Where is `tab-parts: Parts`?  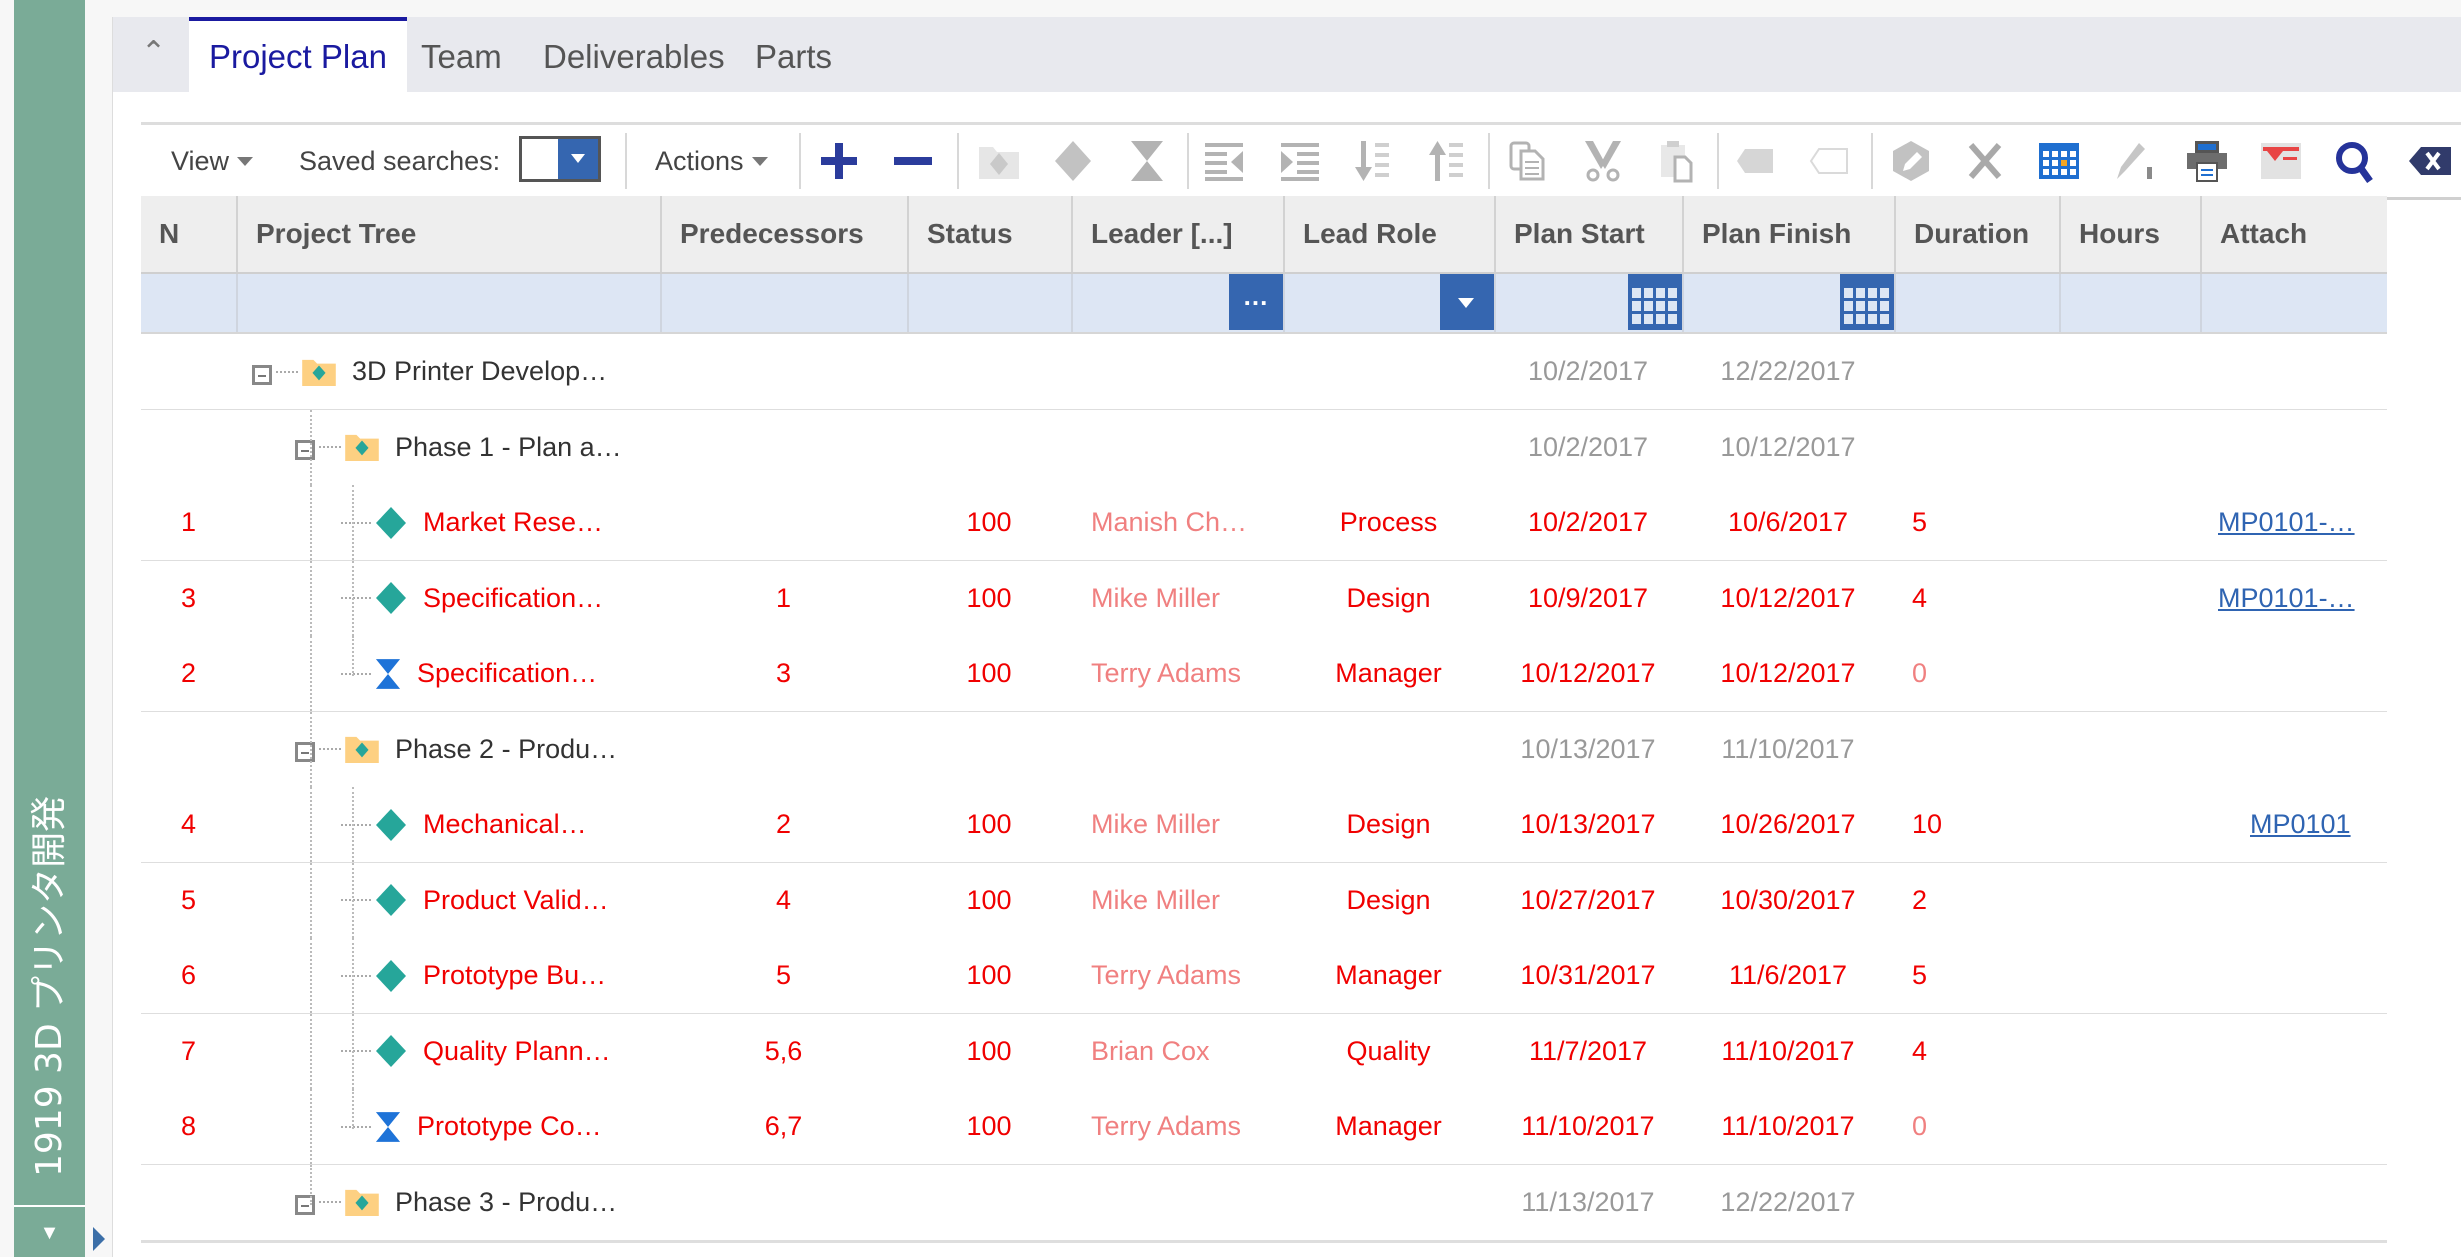 tab-parts: Parts is located at coordinates (793, 54).